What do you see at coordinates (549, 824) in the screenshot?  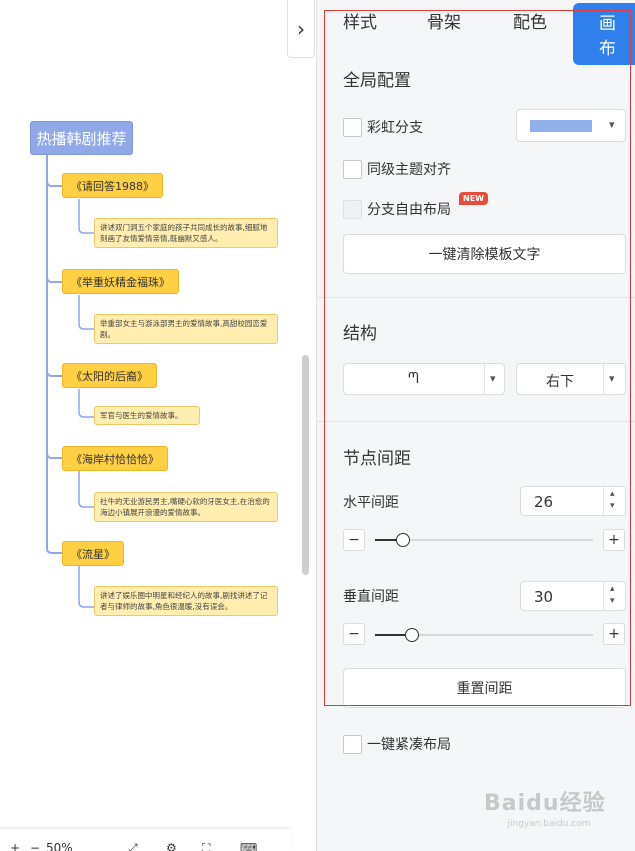 I see `watermark-url: jingyan.baidu.com` at bounding box center [549, 824].